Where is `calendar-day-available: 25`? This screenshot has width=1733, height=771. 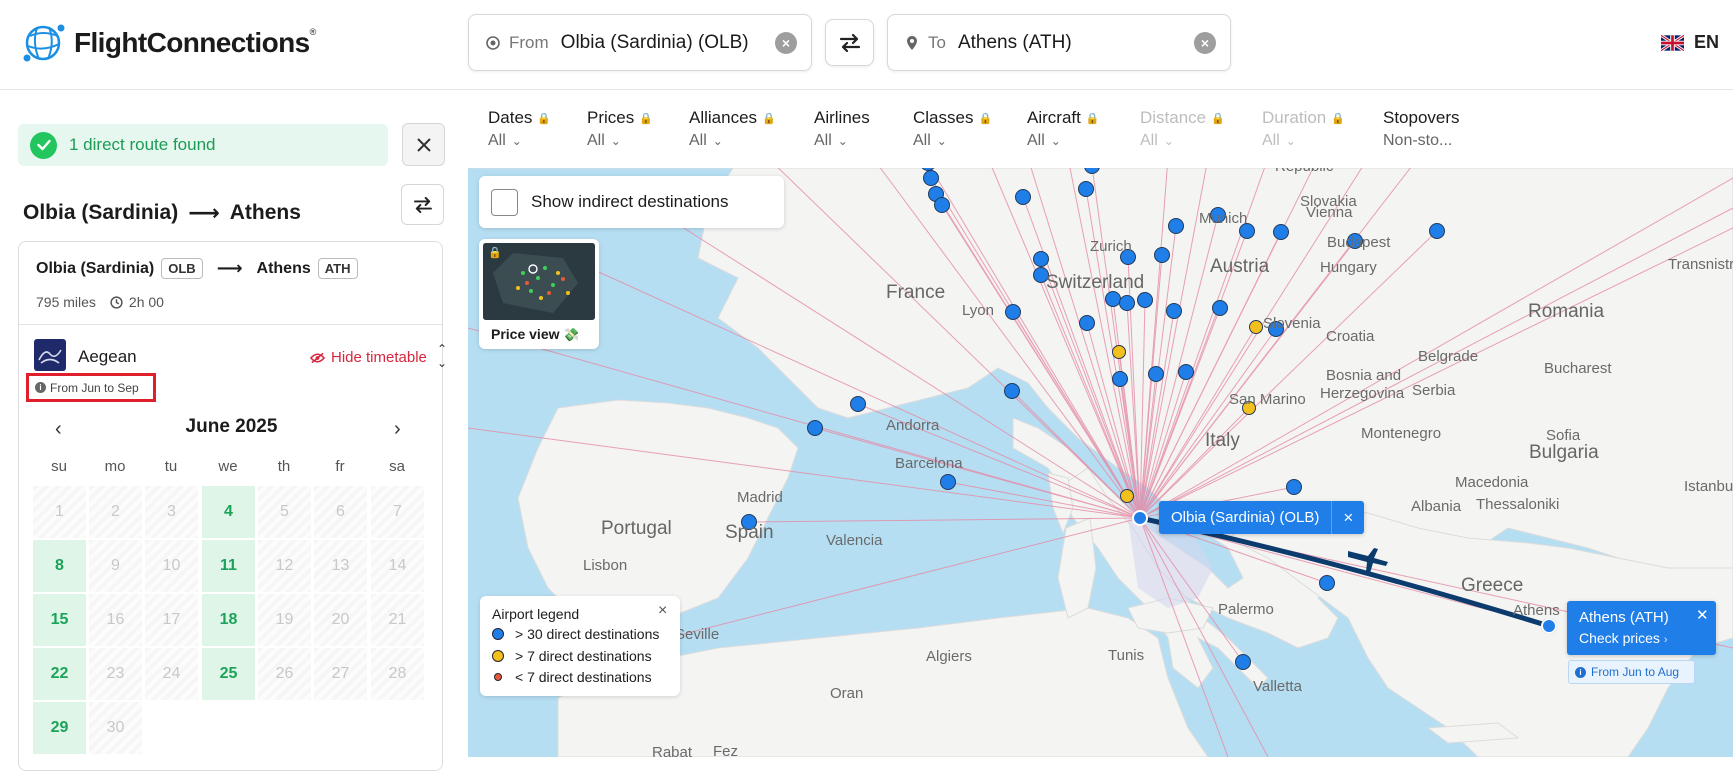 calendar-day-available: 25 is located at coordinates (228, 674).